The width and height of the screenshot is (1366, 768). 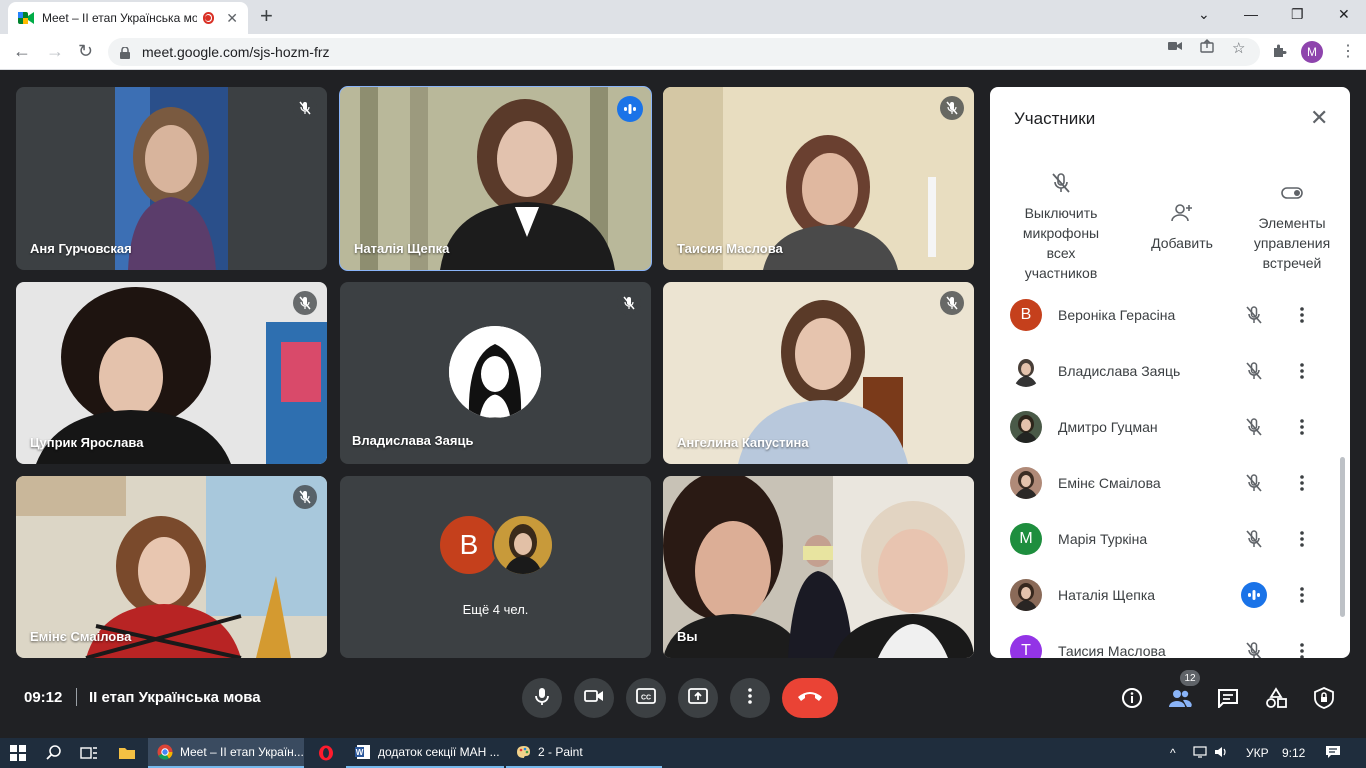 I want to click on participant-avatar: T, so click(x=1026, y=646).